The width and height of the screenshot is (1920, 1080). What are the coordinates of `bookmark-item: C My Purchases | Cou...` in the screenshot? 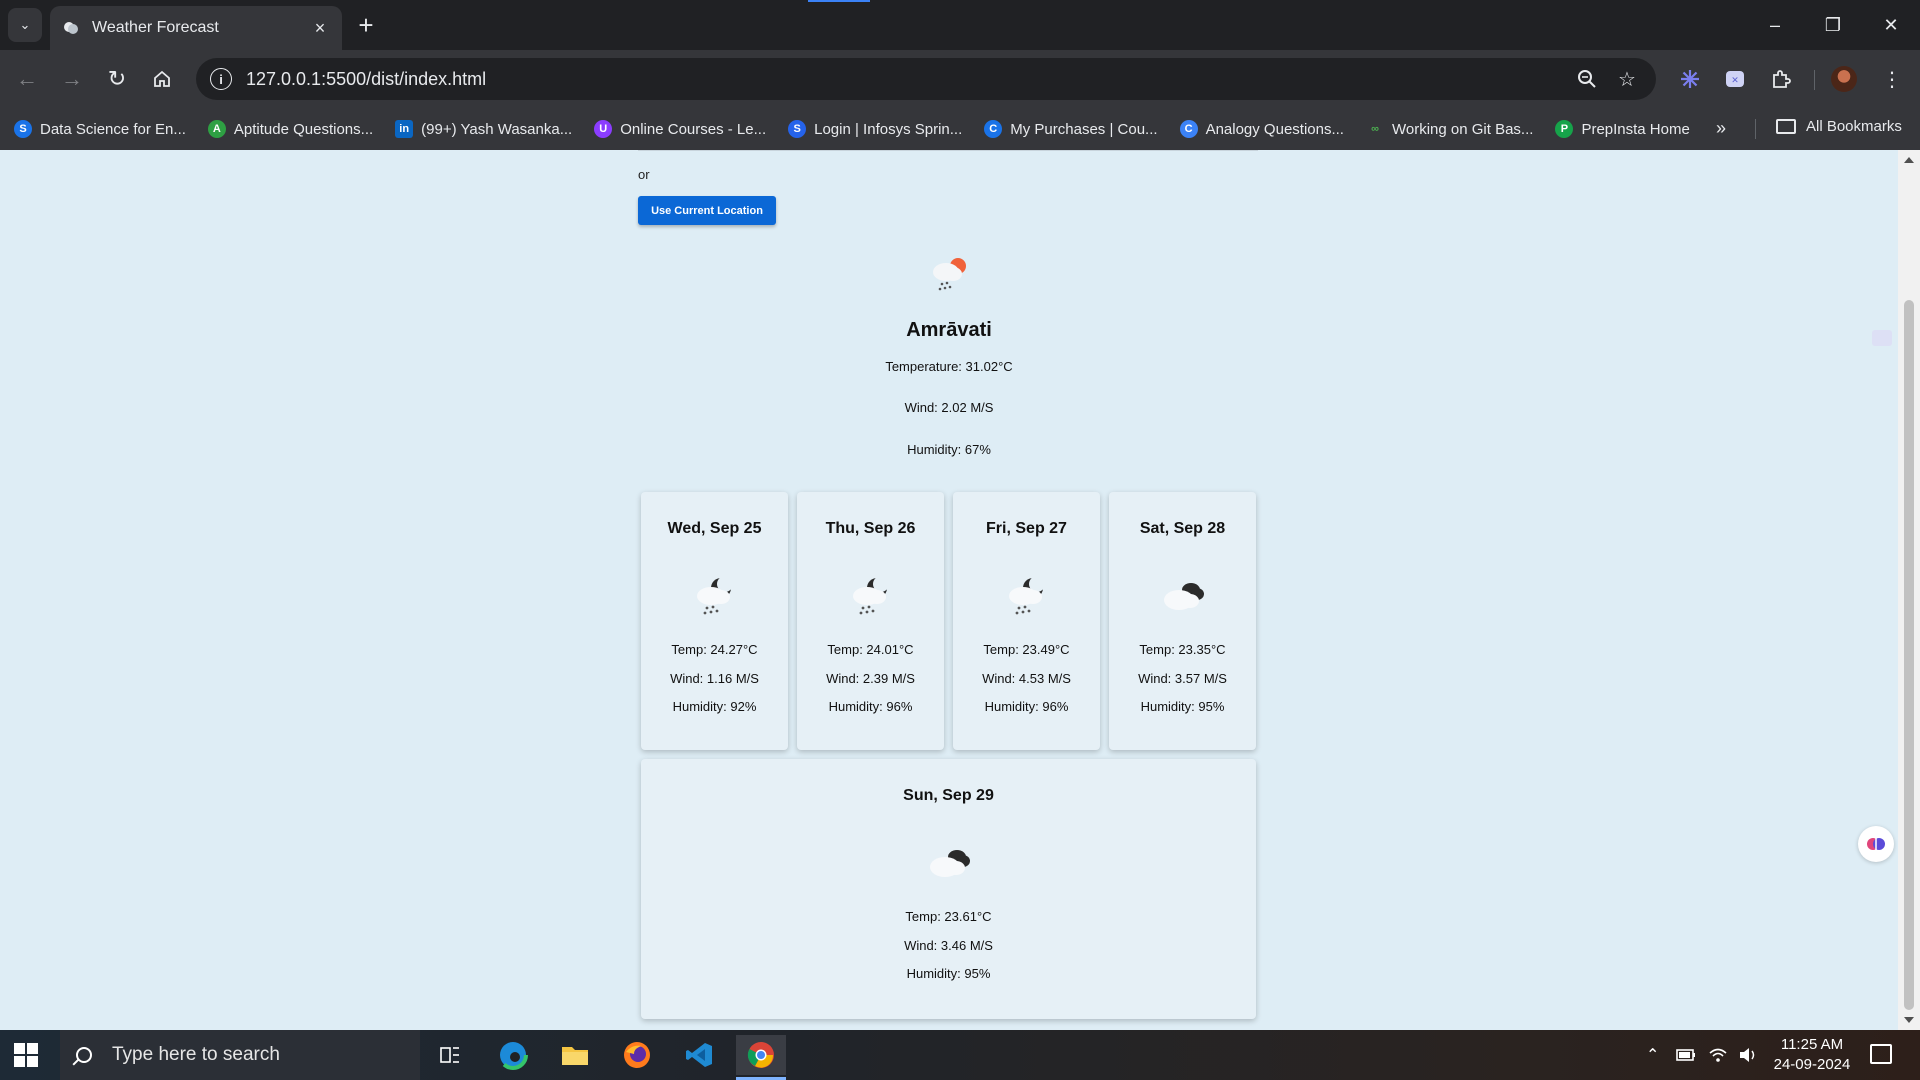 It's located at (1071, 129).